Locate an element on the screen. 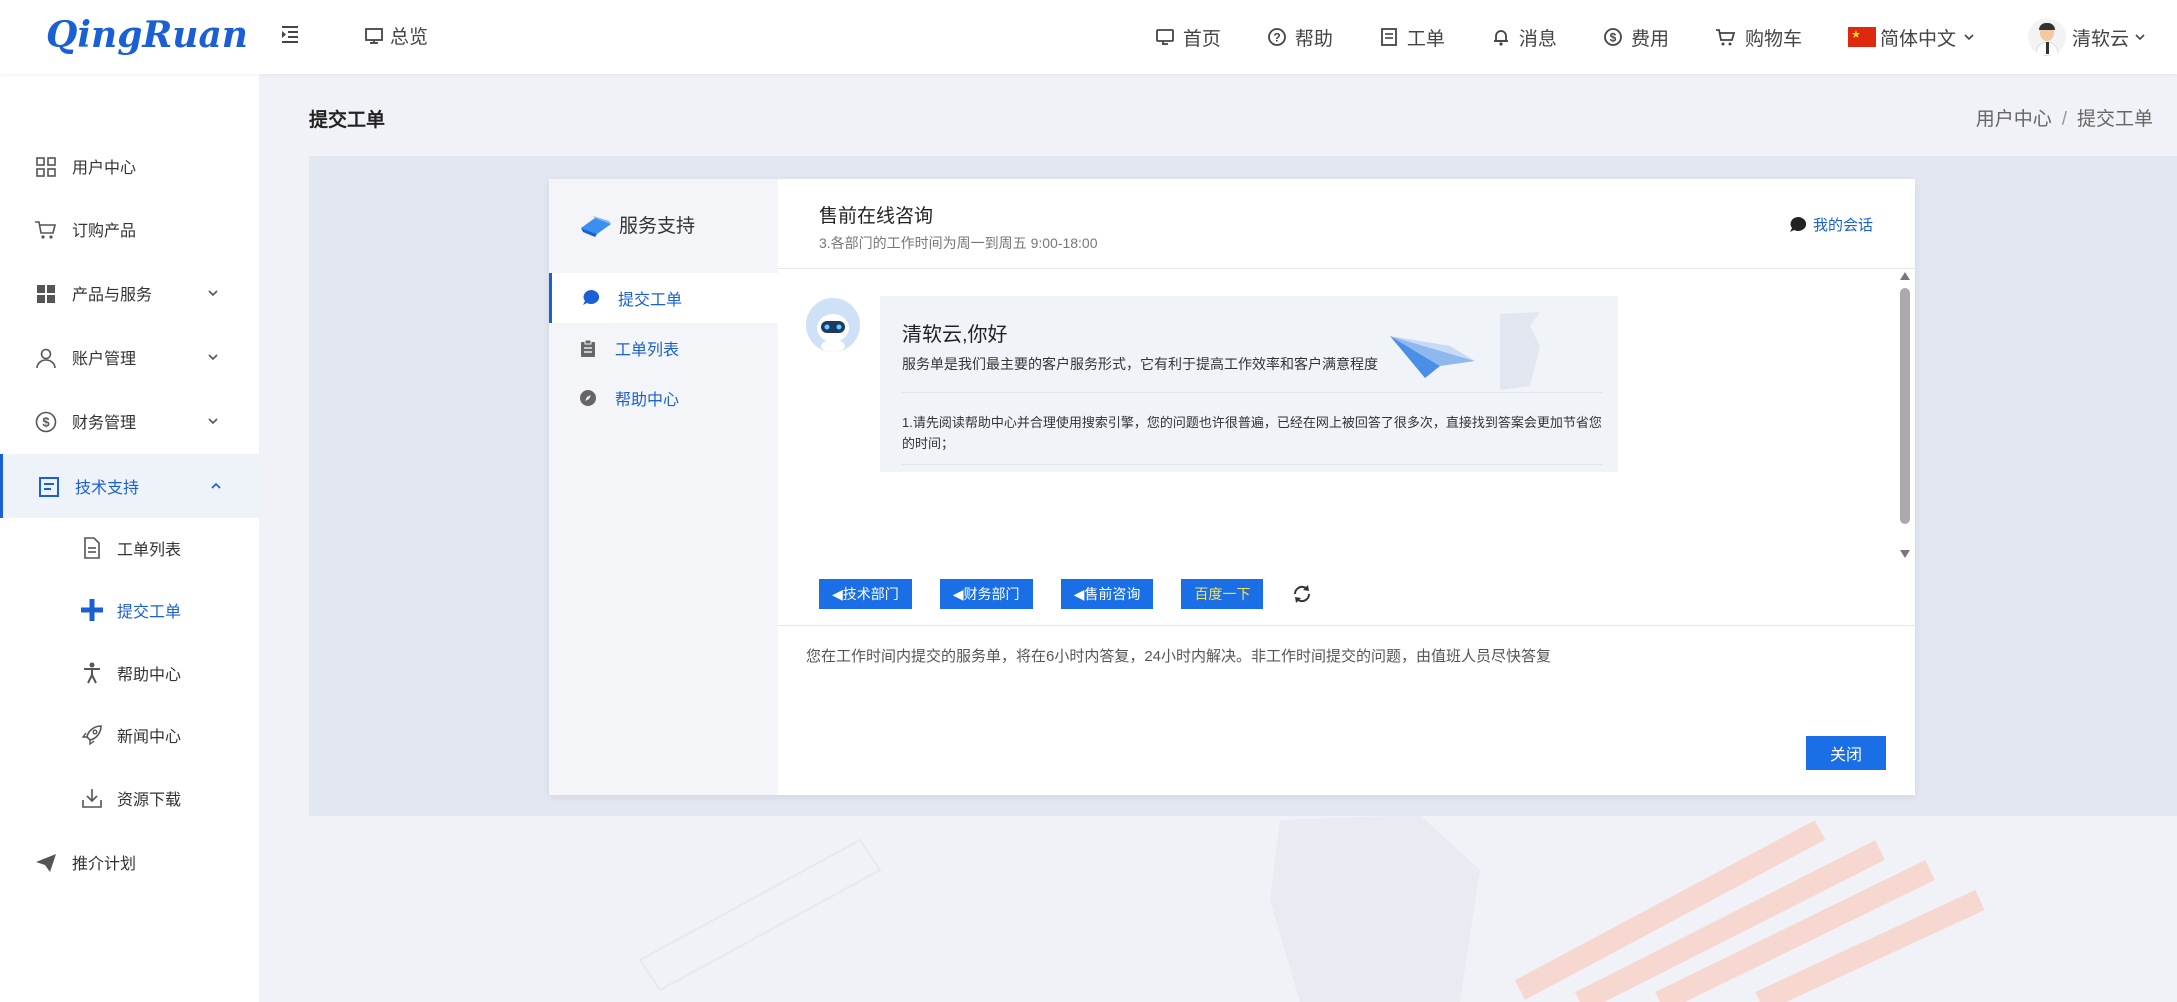  refresh-icon is located at coordinates (1302, 594).